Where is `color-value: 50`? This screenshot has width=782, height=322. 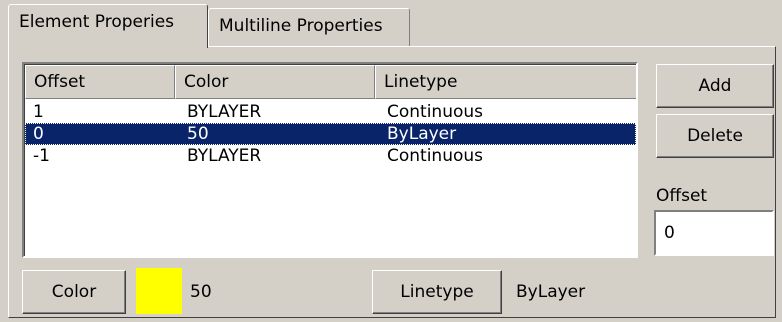
color-value: 50 is located at coordinates (201, 292).